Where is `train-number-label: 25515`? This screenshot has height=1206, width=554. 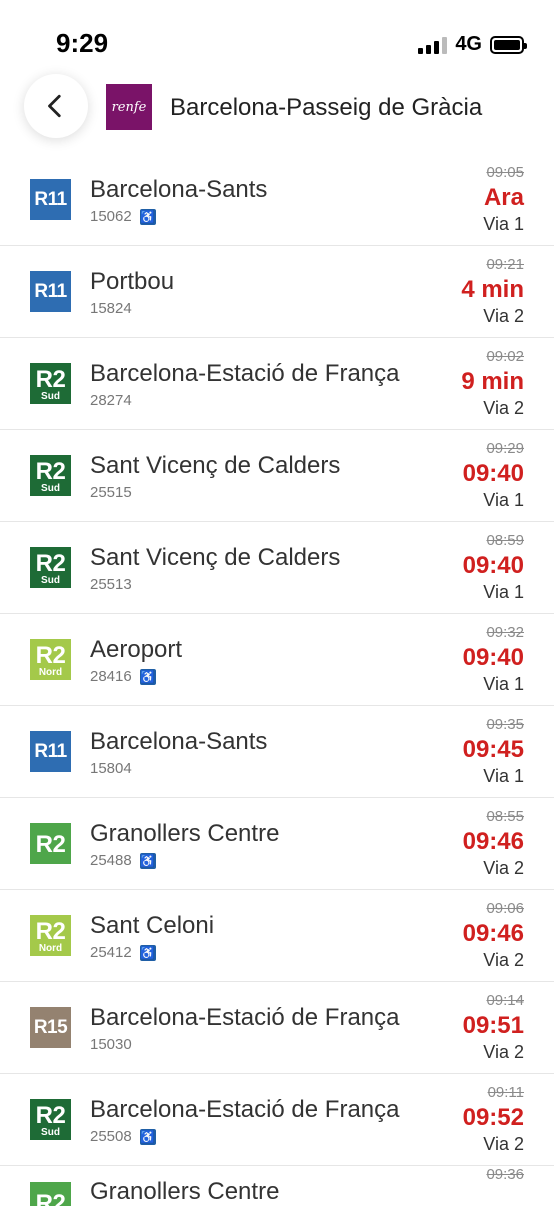
train-number-label: 25515 is located at coordinates (111, 492).